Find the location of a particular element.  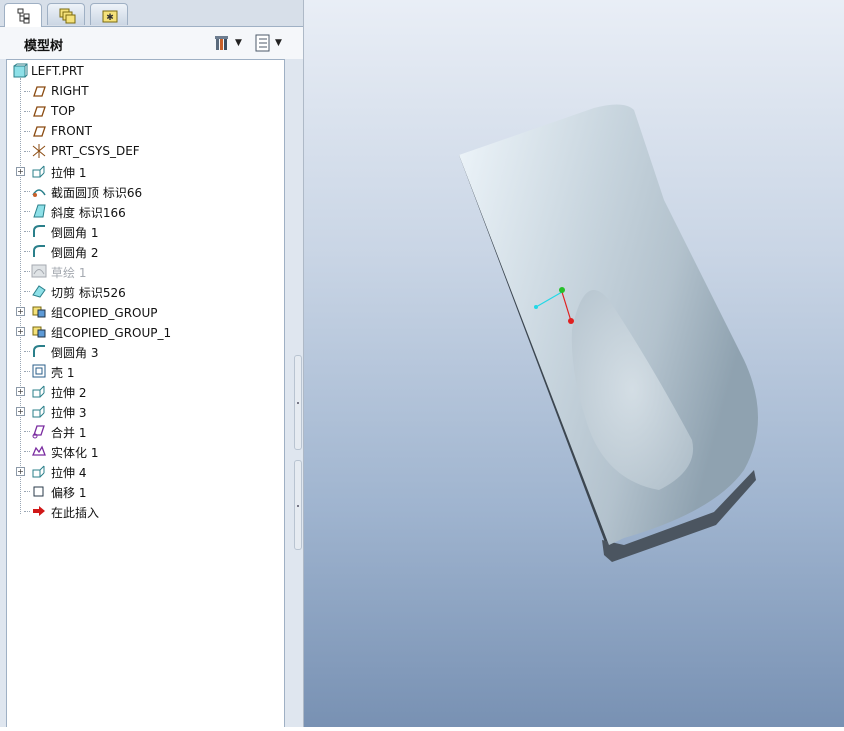

tree-columns-icon is located at coordinates (262, 43).